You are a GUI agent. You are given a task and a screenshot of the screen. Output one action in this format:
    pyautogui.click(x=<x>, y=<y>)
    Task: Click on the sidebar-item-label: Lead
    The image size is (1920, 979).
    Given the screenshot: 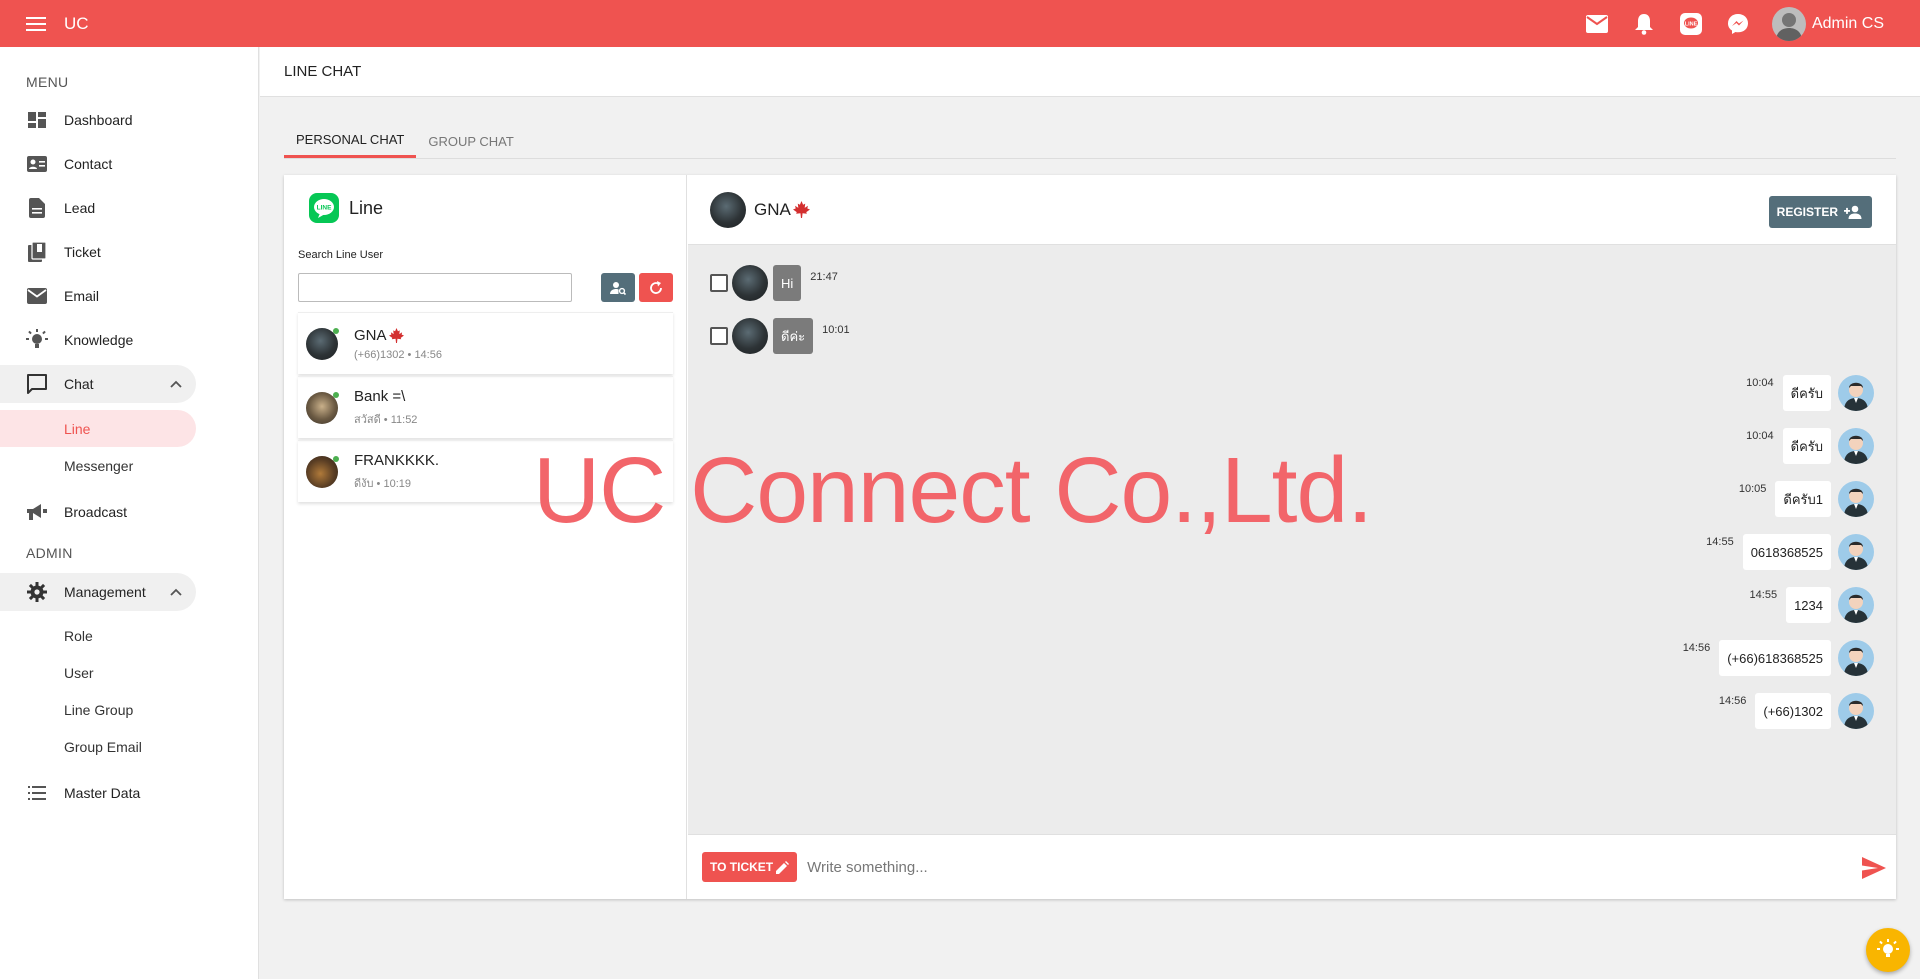 What is the action you would take?
    pyautogui.click(x=80, y=208)
    